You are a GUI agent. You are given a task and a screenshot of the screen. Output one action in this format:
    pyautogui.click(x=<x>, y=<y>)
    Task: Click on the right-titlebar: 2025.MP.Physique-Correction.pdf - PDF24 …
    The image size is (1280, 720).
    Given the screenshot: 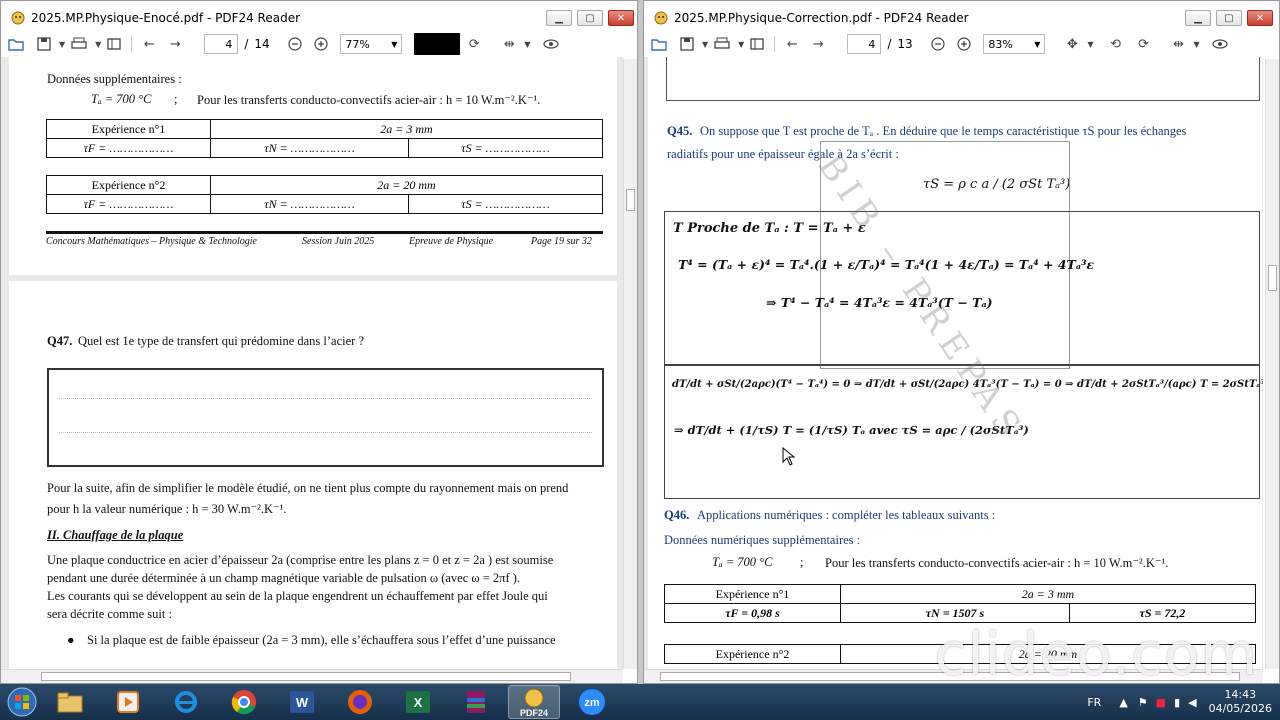 What is the action you would take?
    pyautogui.click(x=961, y=17)
    